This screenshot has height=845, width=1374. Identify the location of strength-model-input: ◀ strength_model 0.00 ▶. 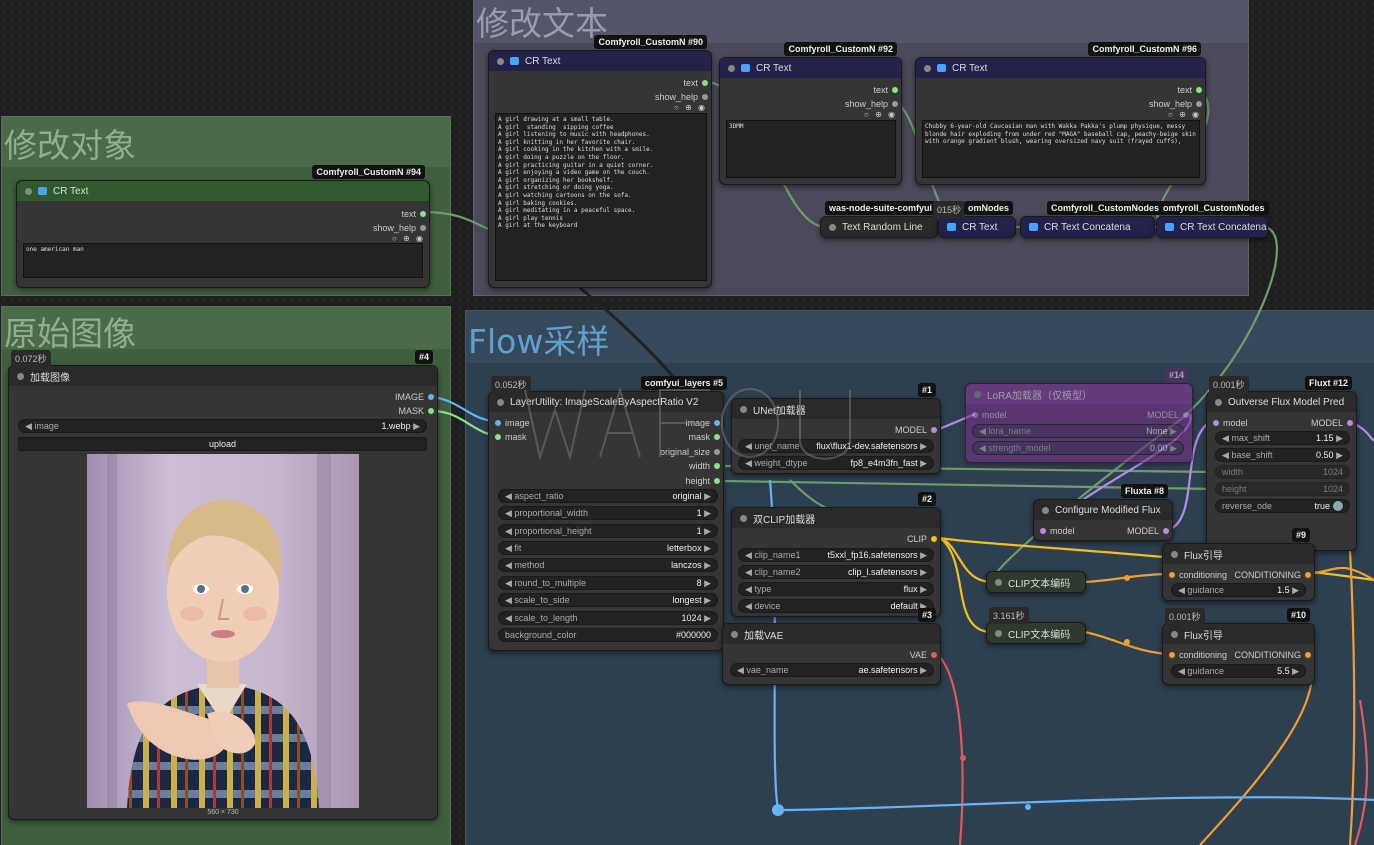
(1078, 448).